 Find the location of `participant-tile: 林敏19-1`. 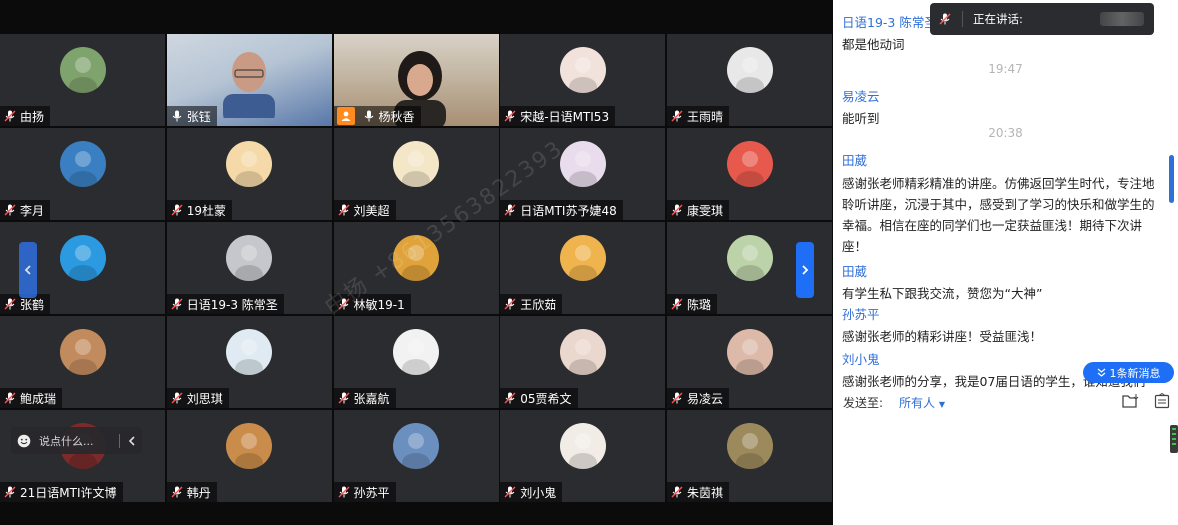

participant-tile: 林敏19-1 is located at coordinates (416, 268).